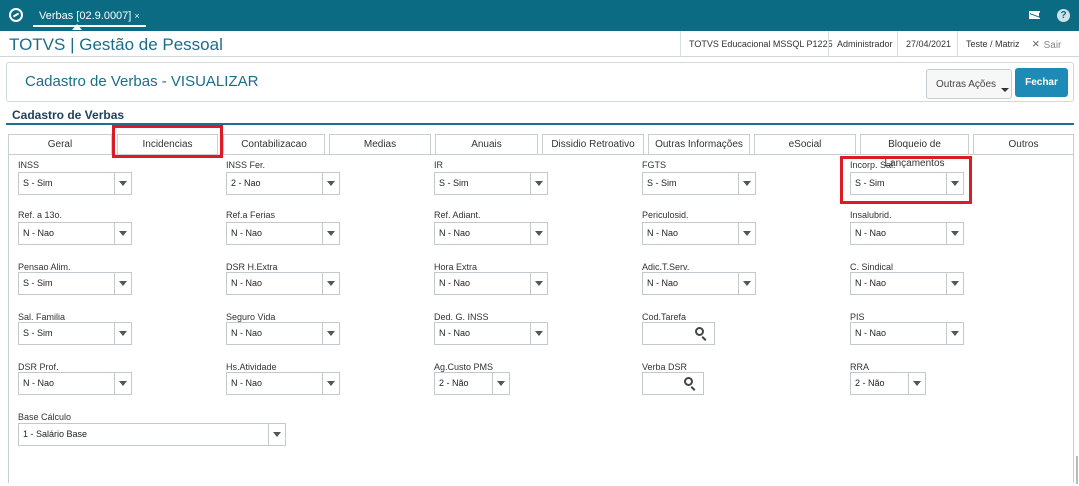  What do you see at coordinates (1077, 470) in the screenshot?
I see `scrollbar` at bounding box center [1077, 470].